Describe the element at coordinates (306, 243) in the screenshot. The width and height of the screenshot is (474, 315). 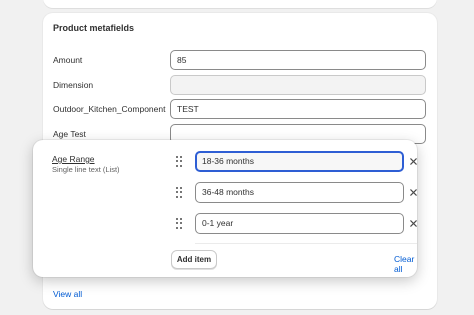
I see `divider` at that location.